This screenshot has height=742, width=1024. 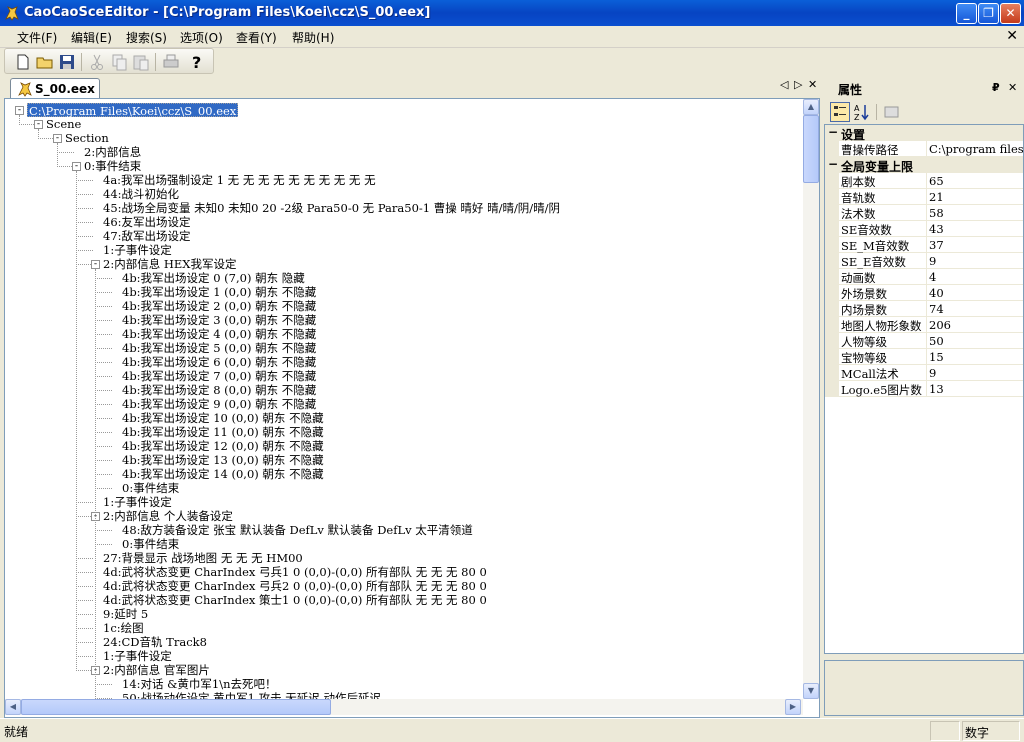 What do you see at coordinates (219, 376) in the screenshot?
I see `tree-node: 4b:我军出场设定 7 (0,0) 朝东 不隐藏` at bounding box center [219, 376].